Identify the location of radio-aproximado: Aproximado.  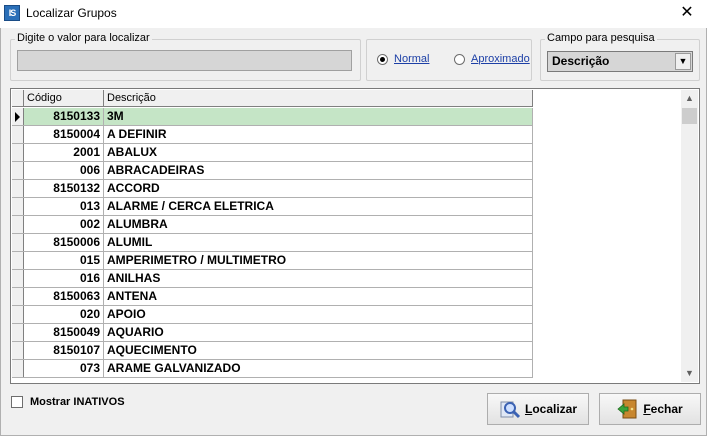
(492, 59).